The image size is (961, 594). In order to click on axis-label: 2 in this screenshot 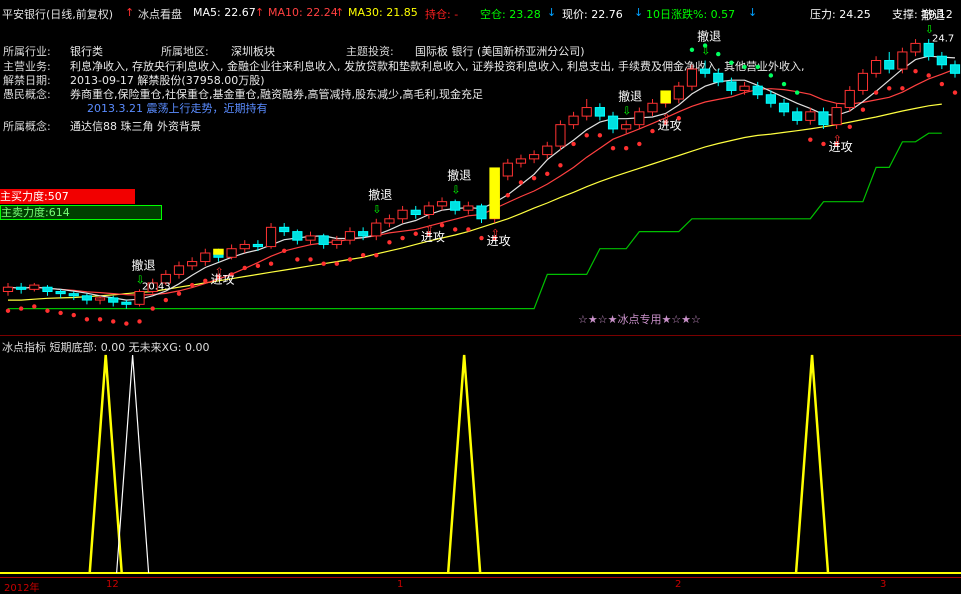, I will do `click(678, 584)`.